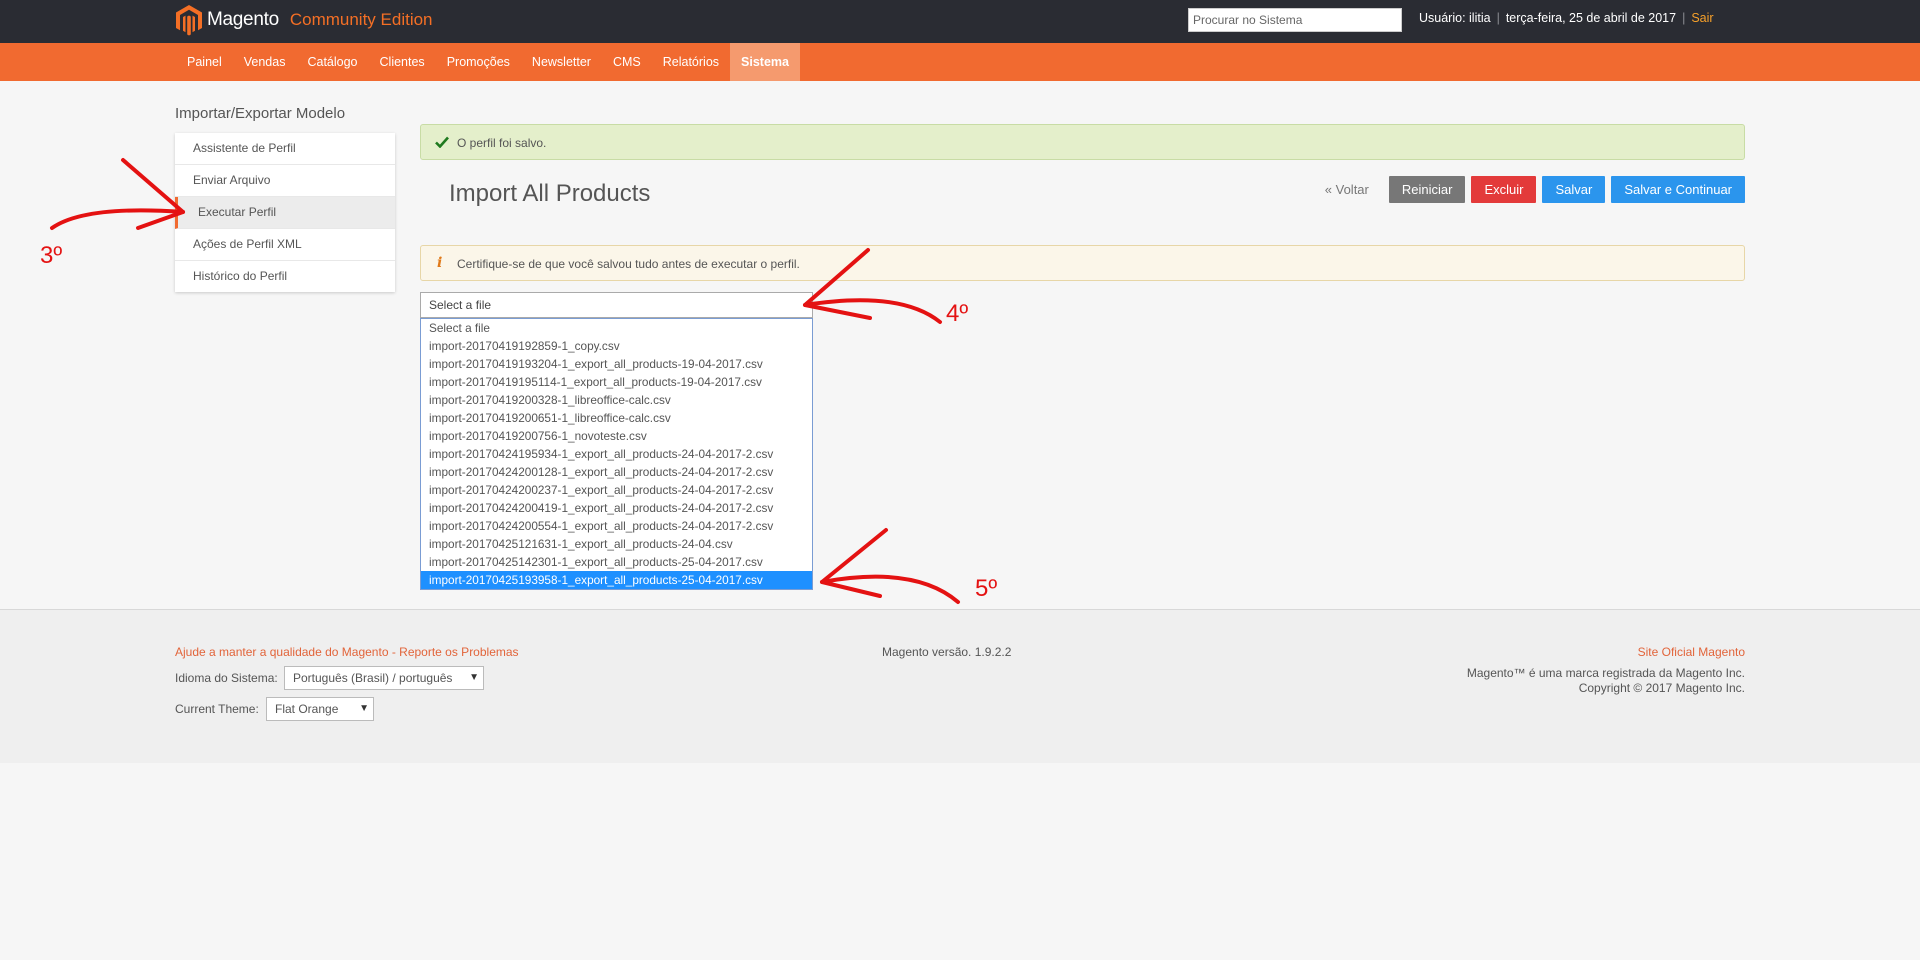 The image size is (1920, 960). I want to click on magento-logo: Magento Community Edition, so click(304, 20).